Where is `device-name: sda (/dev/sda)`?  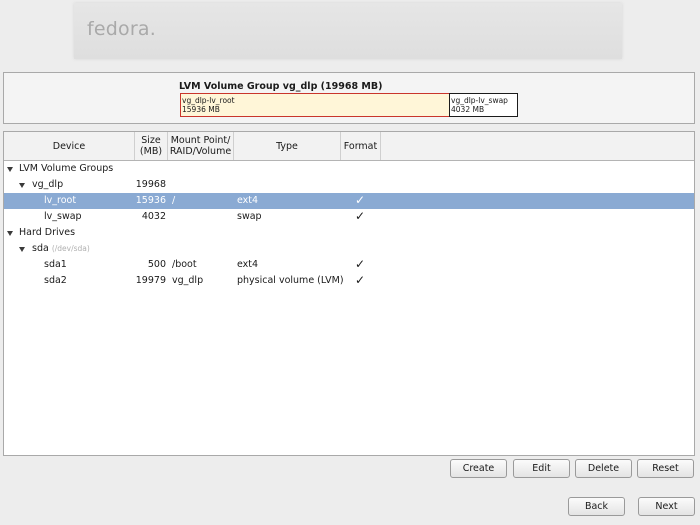 device-name: sda (/dev/sda) is located at coordinates (61, 249).